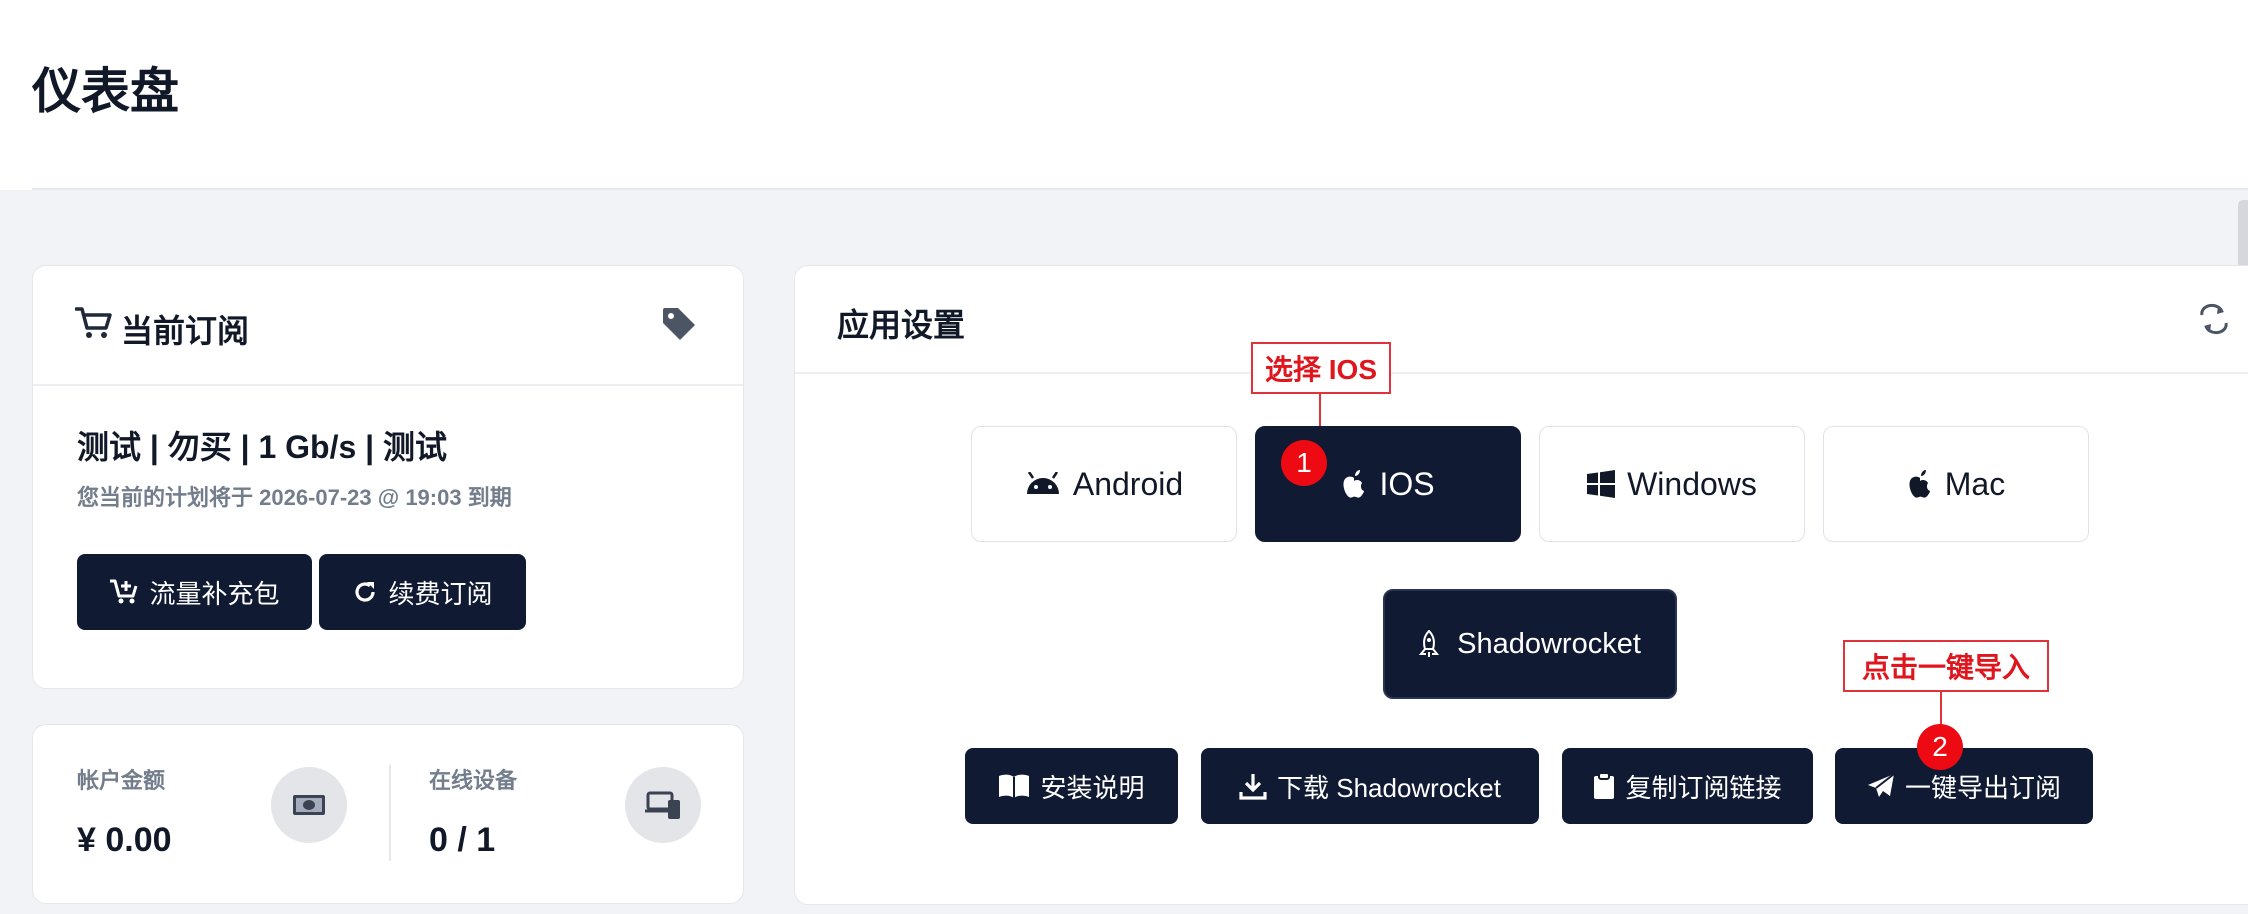  I want to click on client-shadowrocket: Shadowrocket, so click(1530, 644).